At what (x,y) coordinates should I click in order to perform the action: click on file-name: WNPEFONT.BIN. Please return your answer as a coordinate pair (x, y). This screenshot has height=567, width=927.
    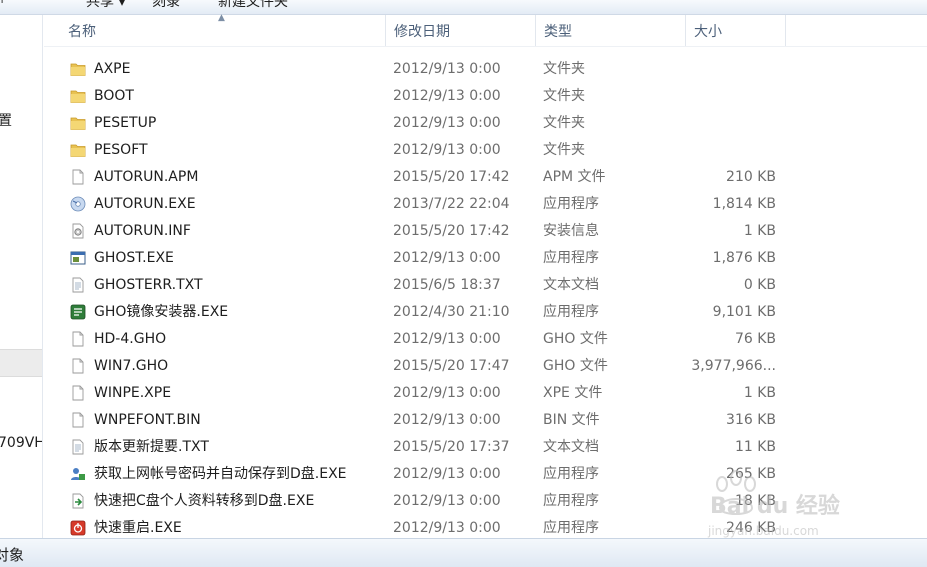
    Looking at the image, I should click on (147, 420).